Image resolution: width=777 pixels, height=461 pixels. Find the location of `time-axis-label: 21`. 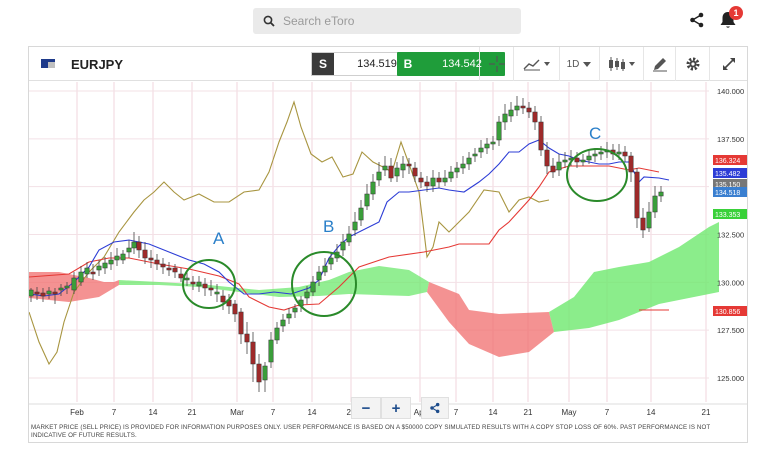

time-axis-label: 21 is located at coordinates (706, 412).